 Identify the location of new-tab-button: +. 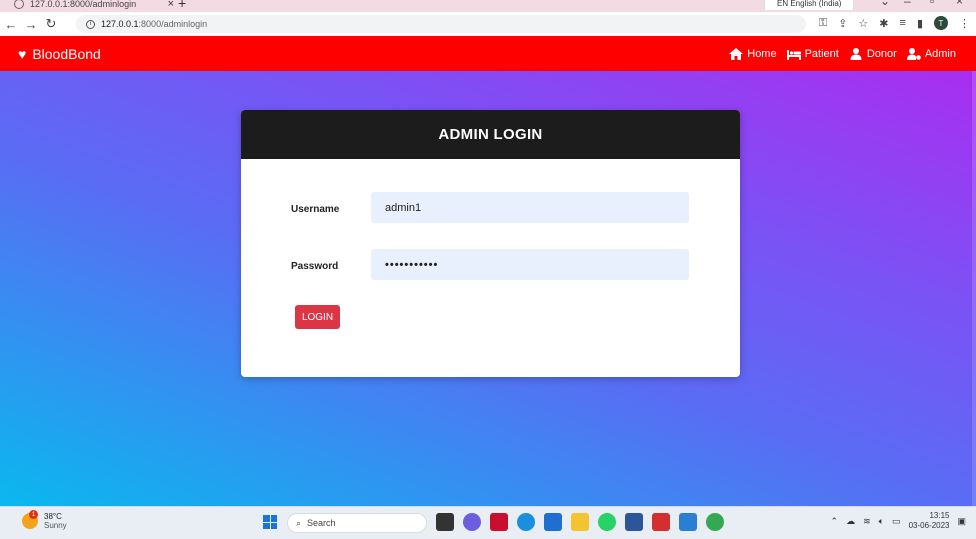
(182, 5).